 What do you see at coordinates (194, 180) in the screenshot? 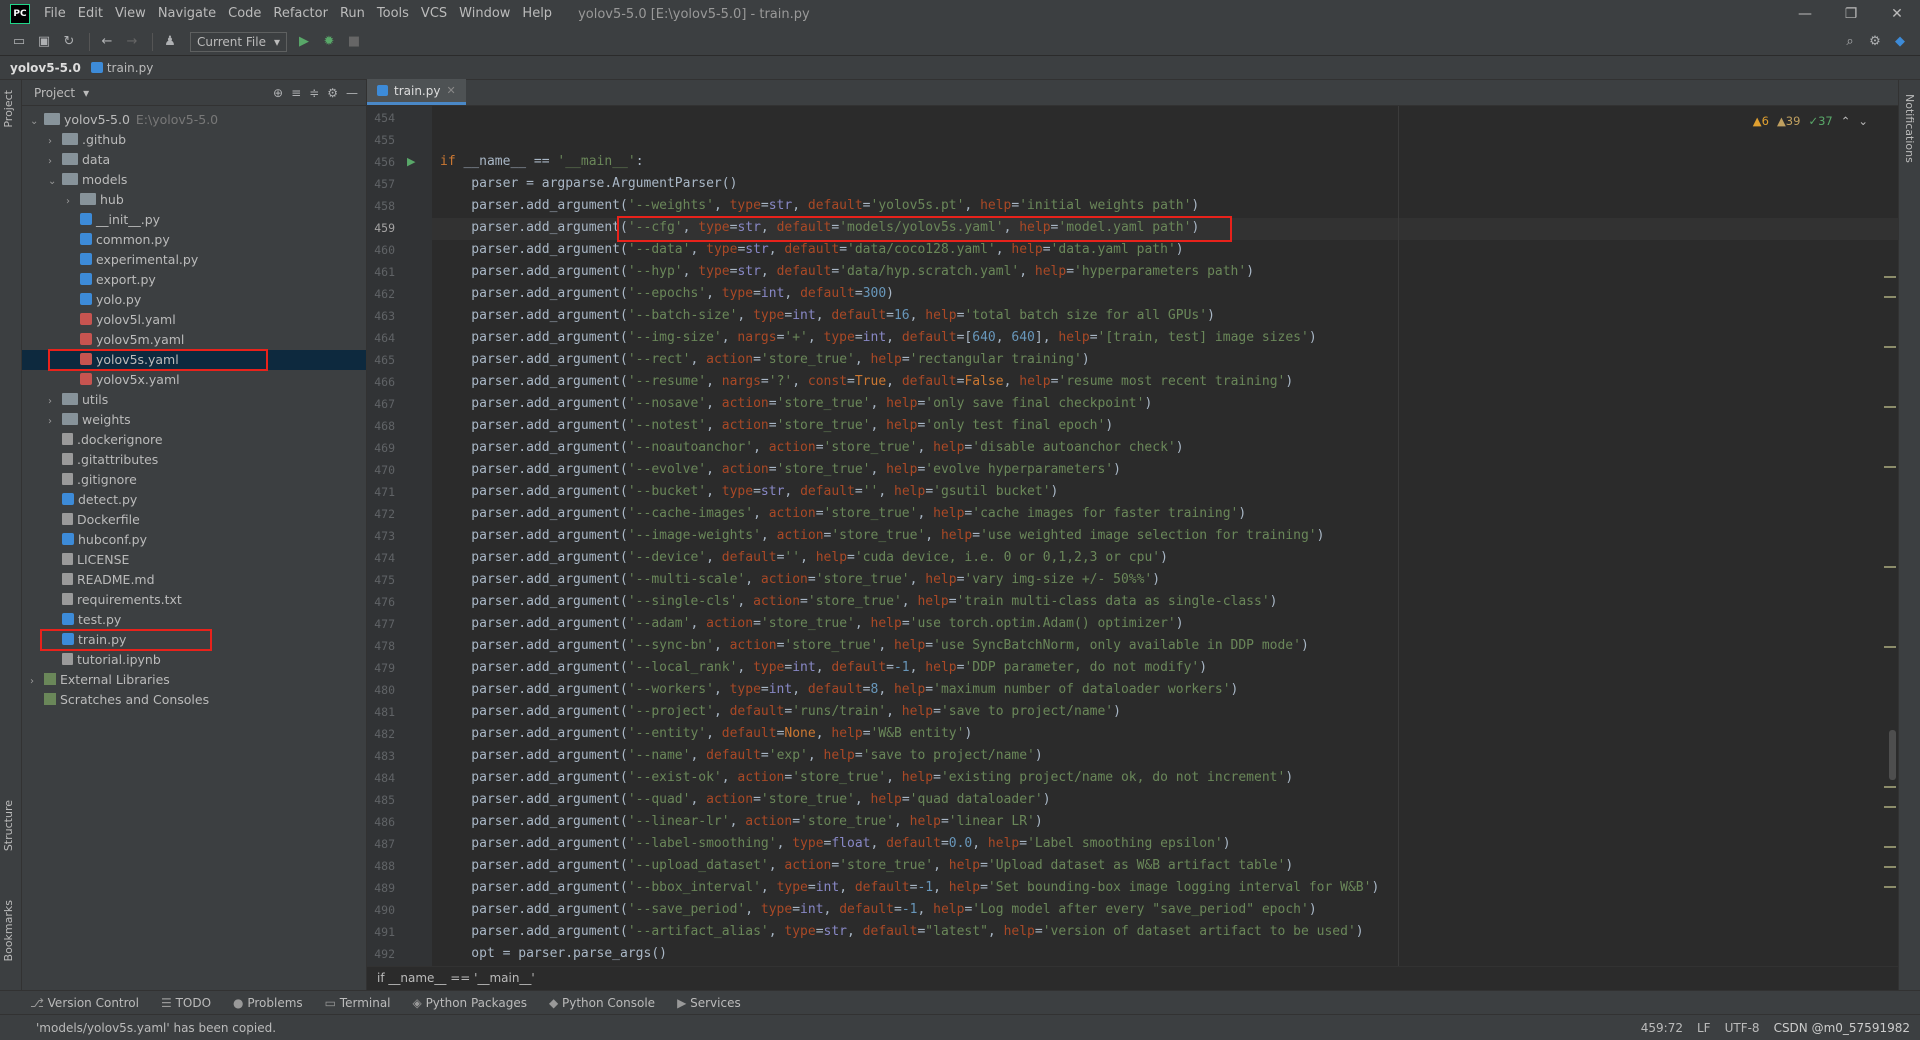
I see `tree-item: ⌄ models` at bounding box center [194, 180].